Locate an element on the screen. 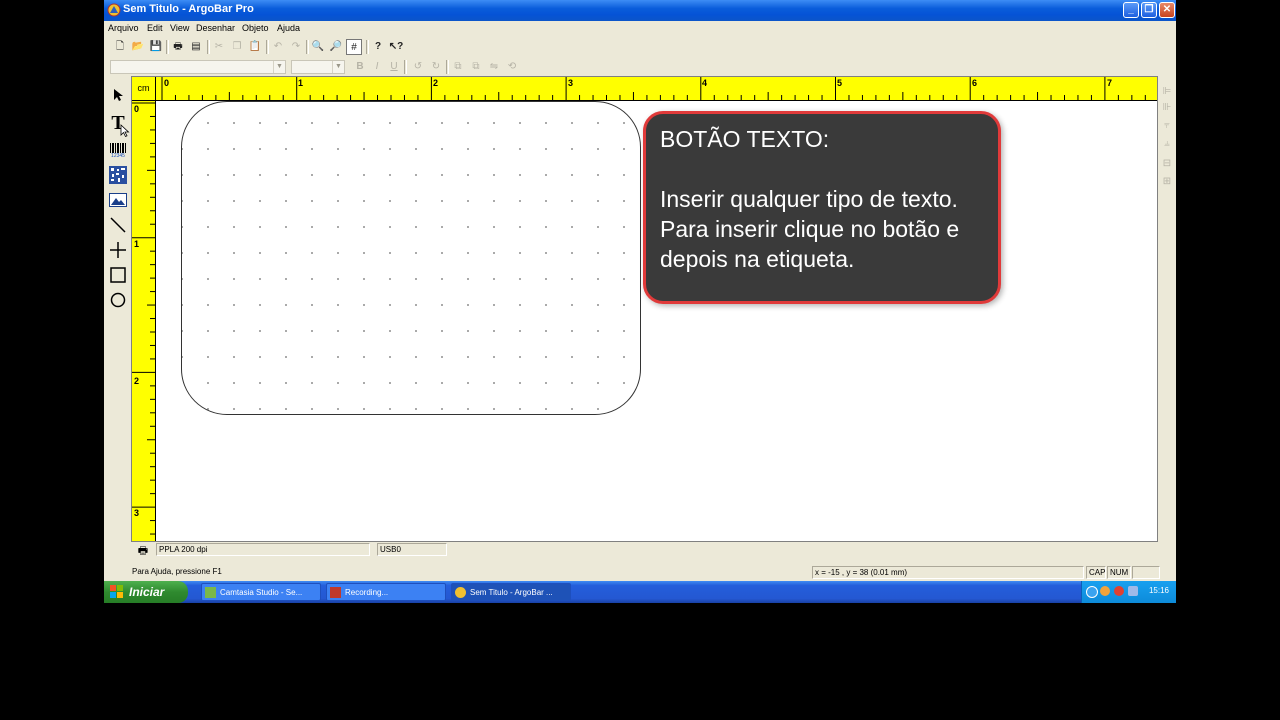  camtasia-icon is located at coordinates (210, 592).